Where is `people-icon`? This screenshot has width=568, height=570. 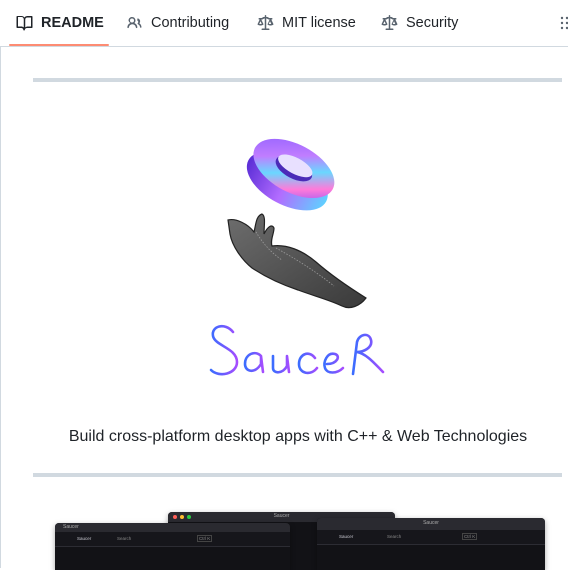
people-icon is located at coordinates (134, 23).